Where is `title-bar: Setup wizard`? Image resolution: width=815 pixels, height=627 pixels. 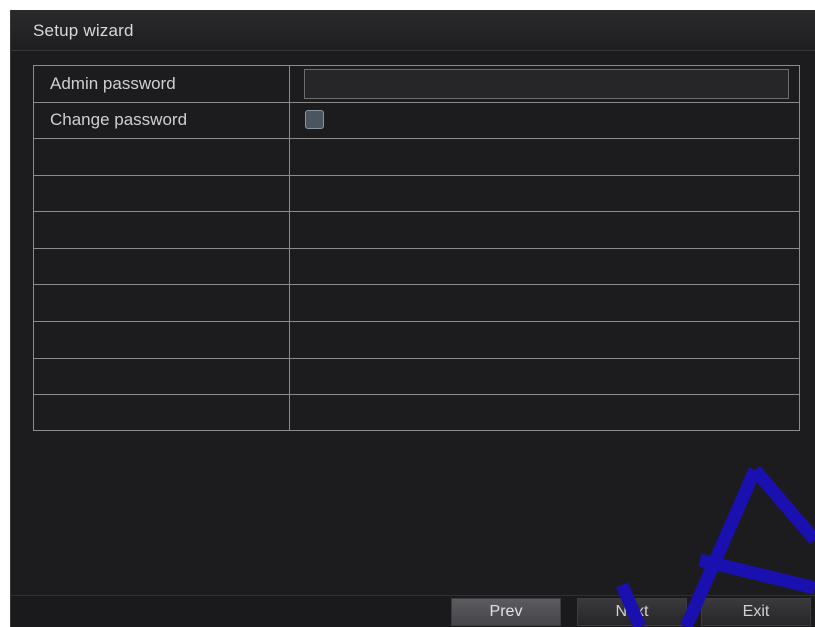
title-bar: Setup wizard is located at coordinates (413, 30).